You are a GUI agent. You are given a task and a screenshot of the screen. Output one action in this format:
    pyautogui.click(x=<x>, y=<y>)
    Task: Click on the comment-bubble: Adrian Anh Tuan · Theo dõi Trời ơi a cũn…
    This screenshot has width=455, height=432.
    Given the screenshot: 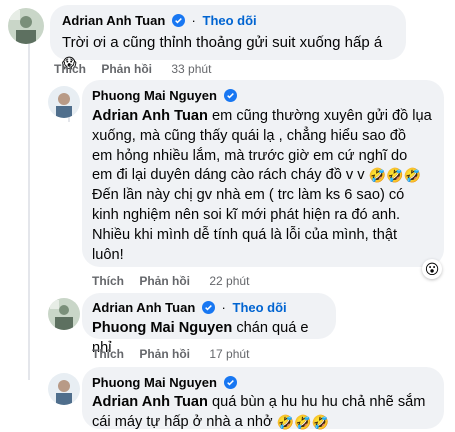 What is the action you would take?
    pyautogui.click(x=228, y=38)
    